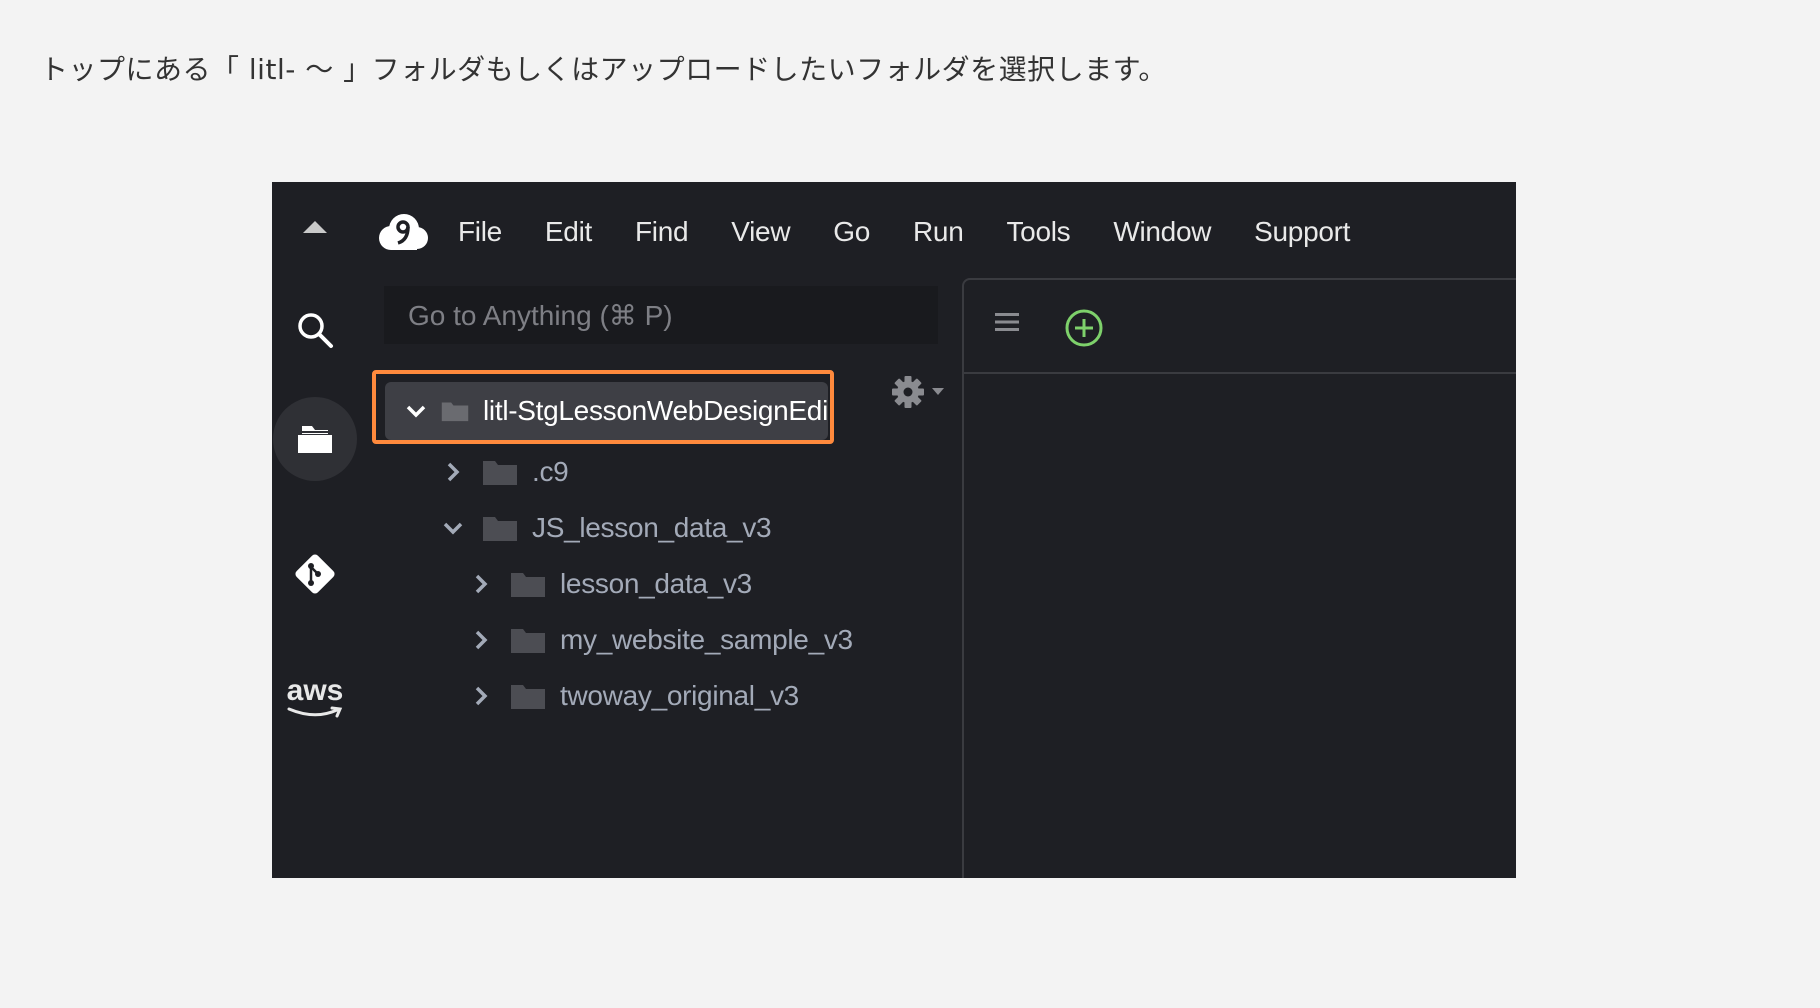 The image size is (1820, 1008). What do you see at coordinates (662, 232) in the screenshot?
I see `menu-find: Find` at bounding box center [662, 232].